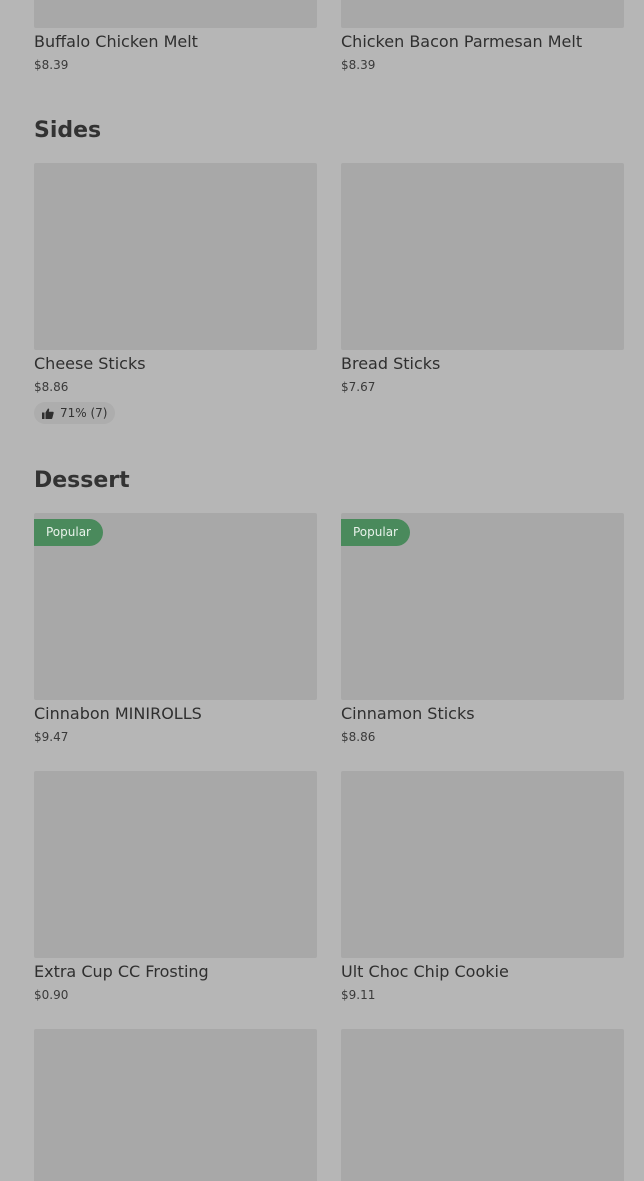 This screenshot has width=644, height=1181. I want to click on menu-item-name: Chicken Bacon Parmesan Melt, so click(462, 41).